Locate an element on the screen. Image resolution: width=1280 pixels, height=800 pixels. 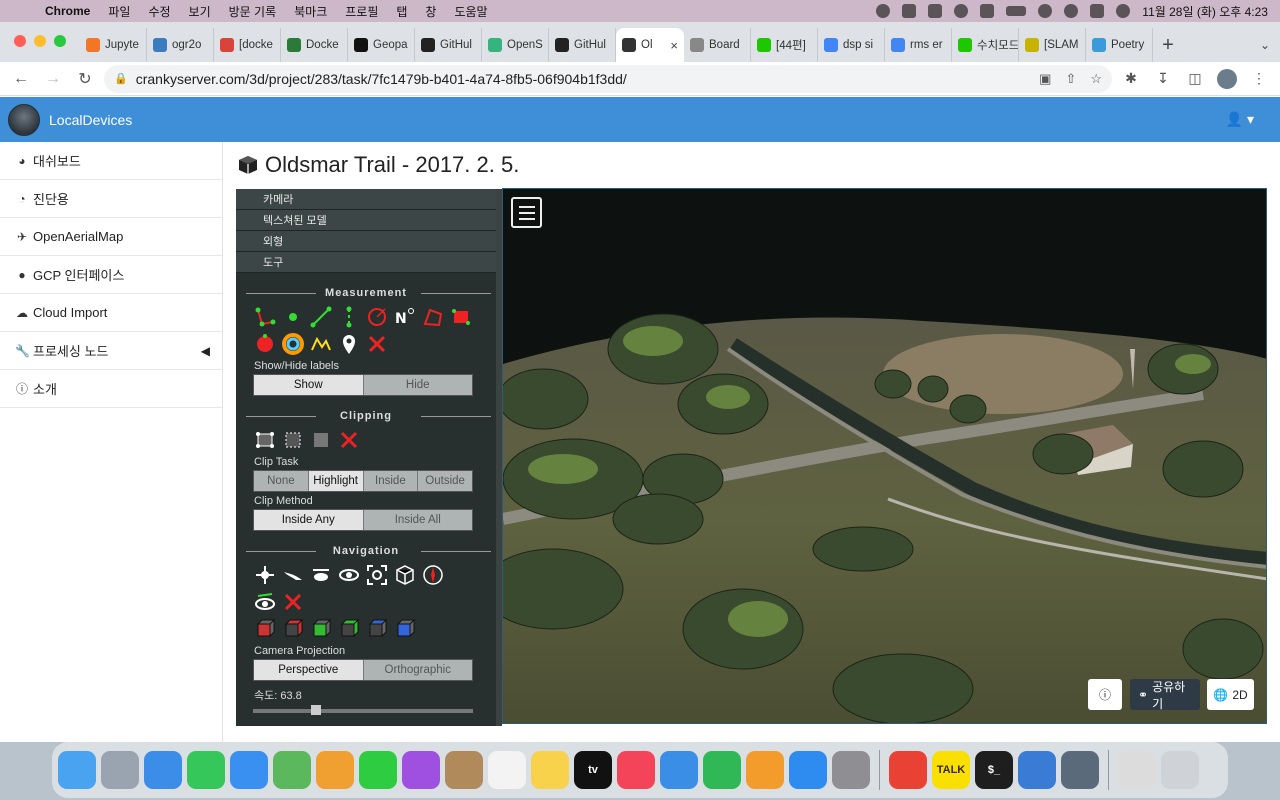
angle-measure-icon is located at coordinates (265, 317).